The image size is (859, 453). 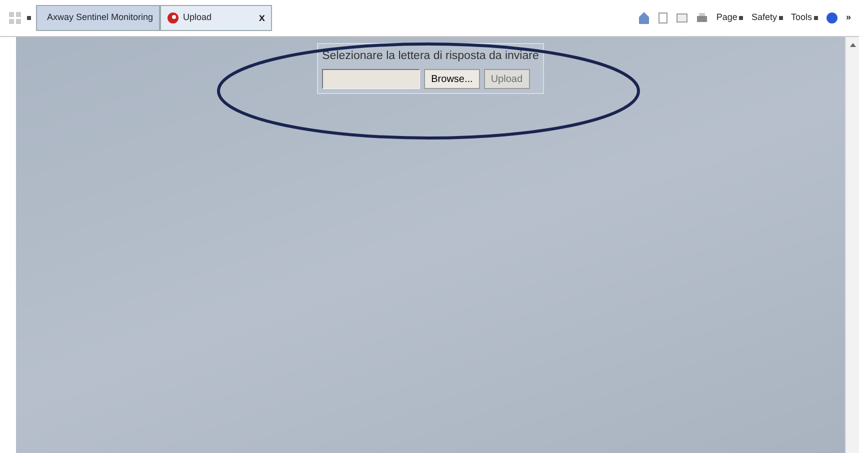 What do you see at coordinates (197, 17) in the screenshot?
I see `tab-title: Upload` at bounding box center [197, 17].